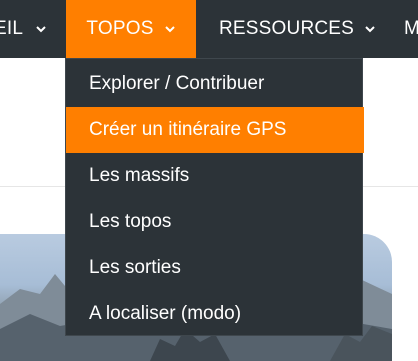 The width and height of the screenshot is (418, 361). I want to click on nav-item-accueil: EIL, so click(23, 29).